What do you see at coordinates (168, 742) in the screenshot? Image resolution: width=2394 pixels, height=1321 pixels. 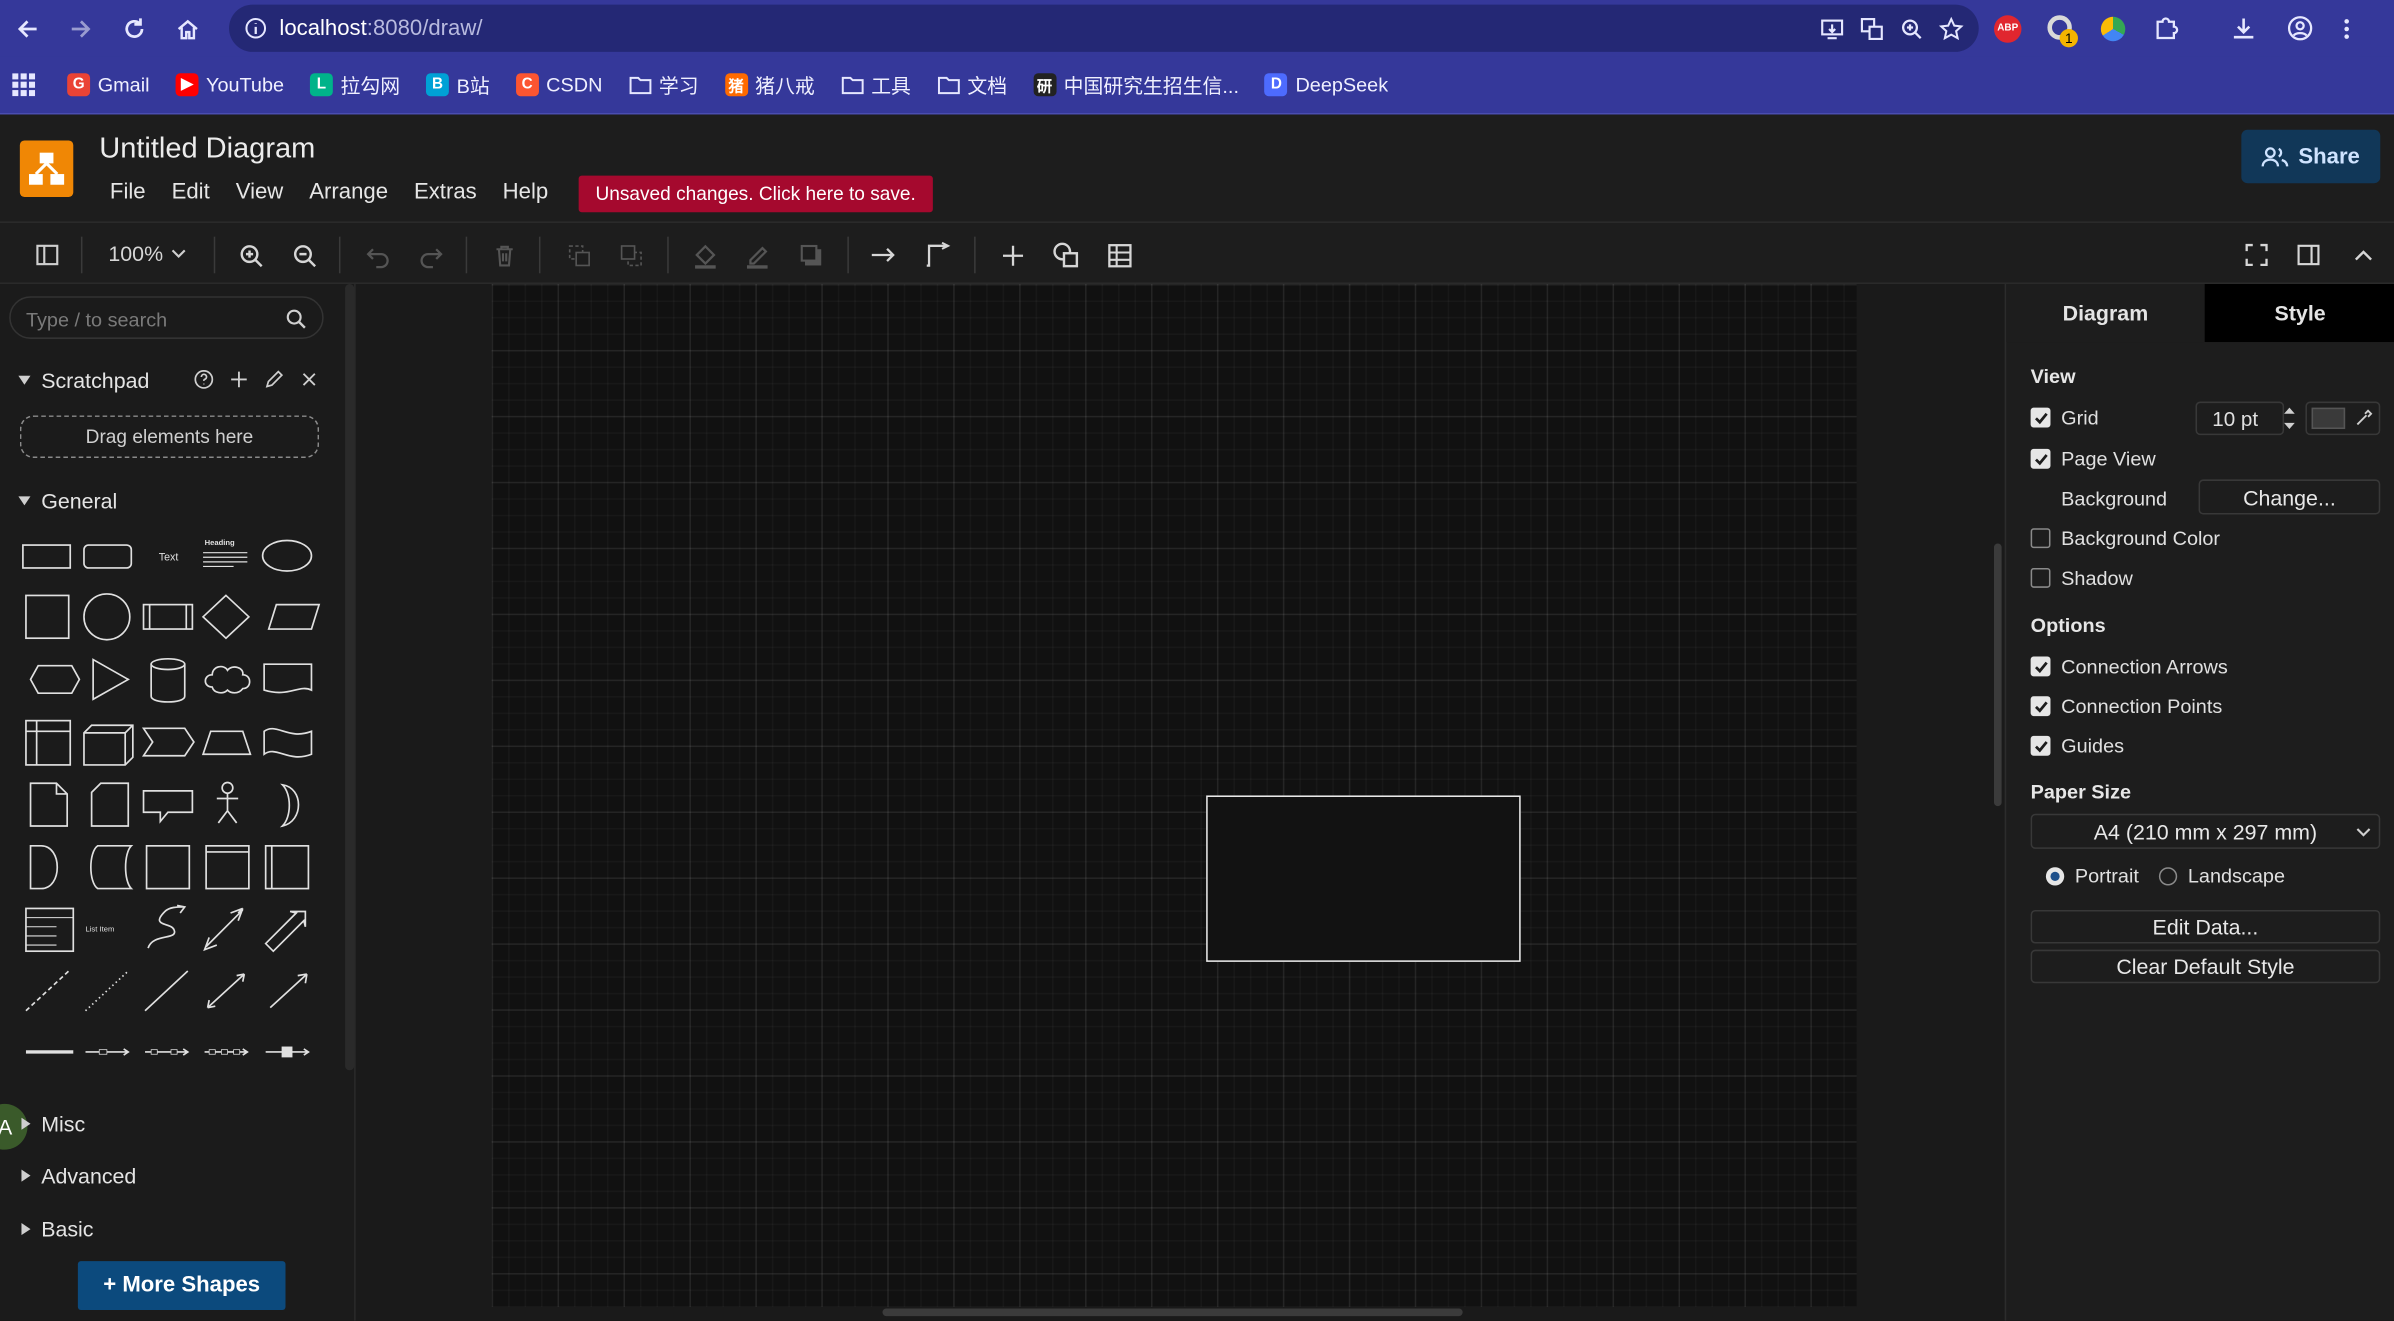 I see `step-shape` at bounding box center [168, 742].